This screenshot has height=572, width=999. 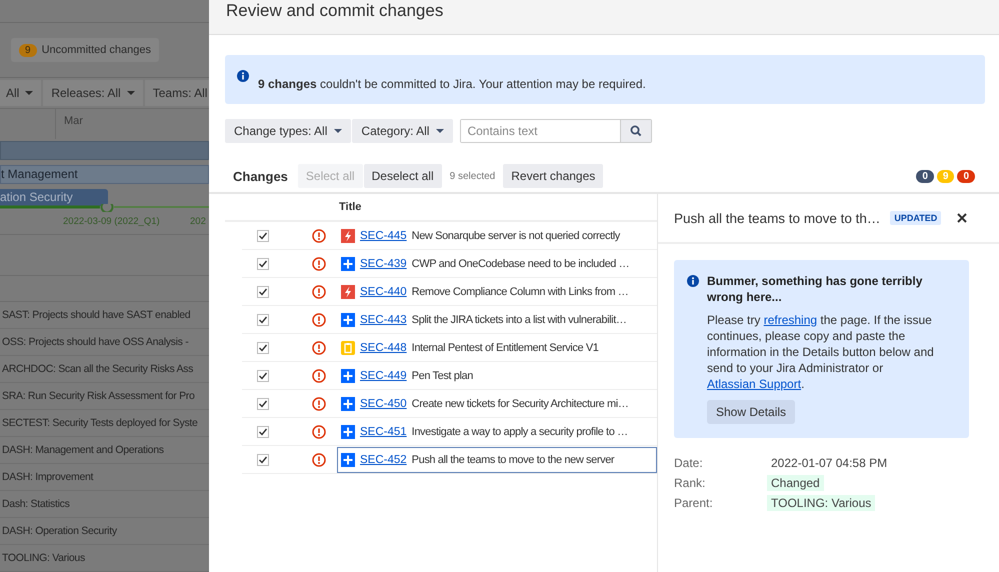 I want to click on issue-title: TOOLING: Various, so click(x=43, y=558).